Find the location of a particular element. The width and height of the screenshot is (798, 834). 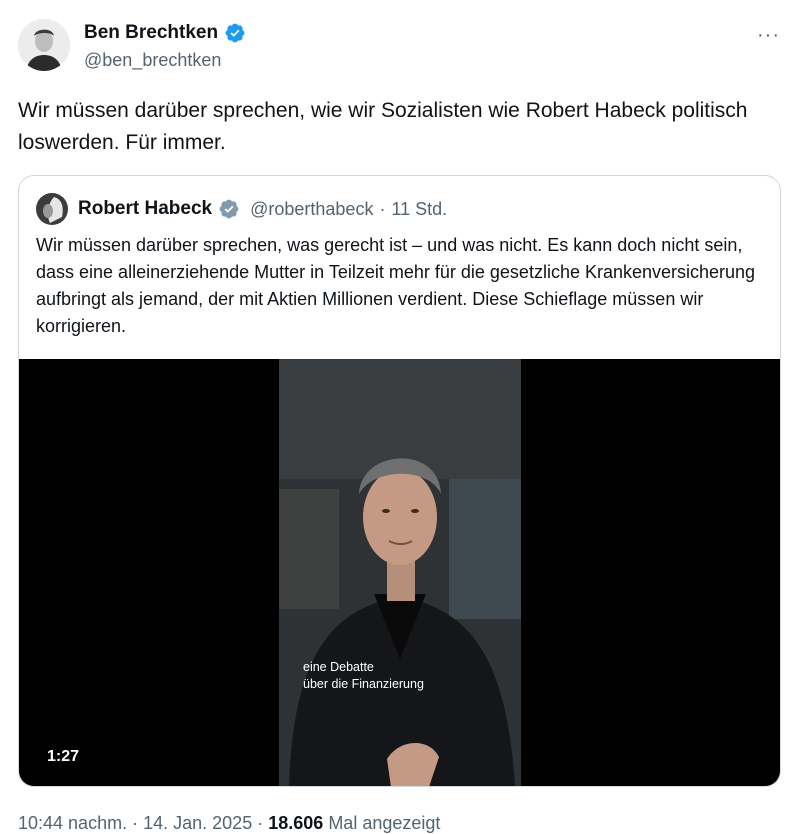

quoted-author-name: Robert Habeck is located at coordinates (145, 209).